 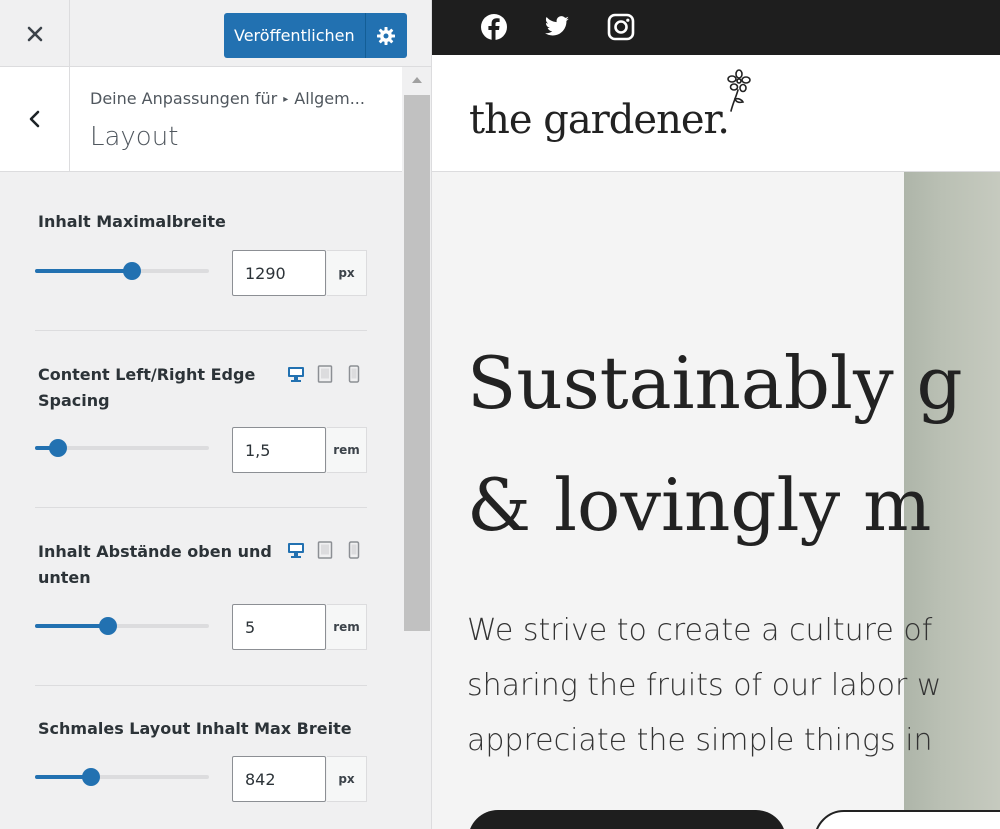 I want to click on panel-scrollbar, so click(x=416, y=448).